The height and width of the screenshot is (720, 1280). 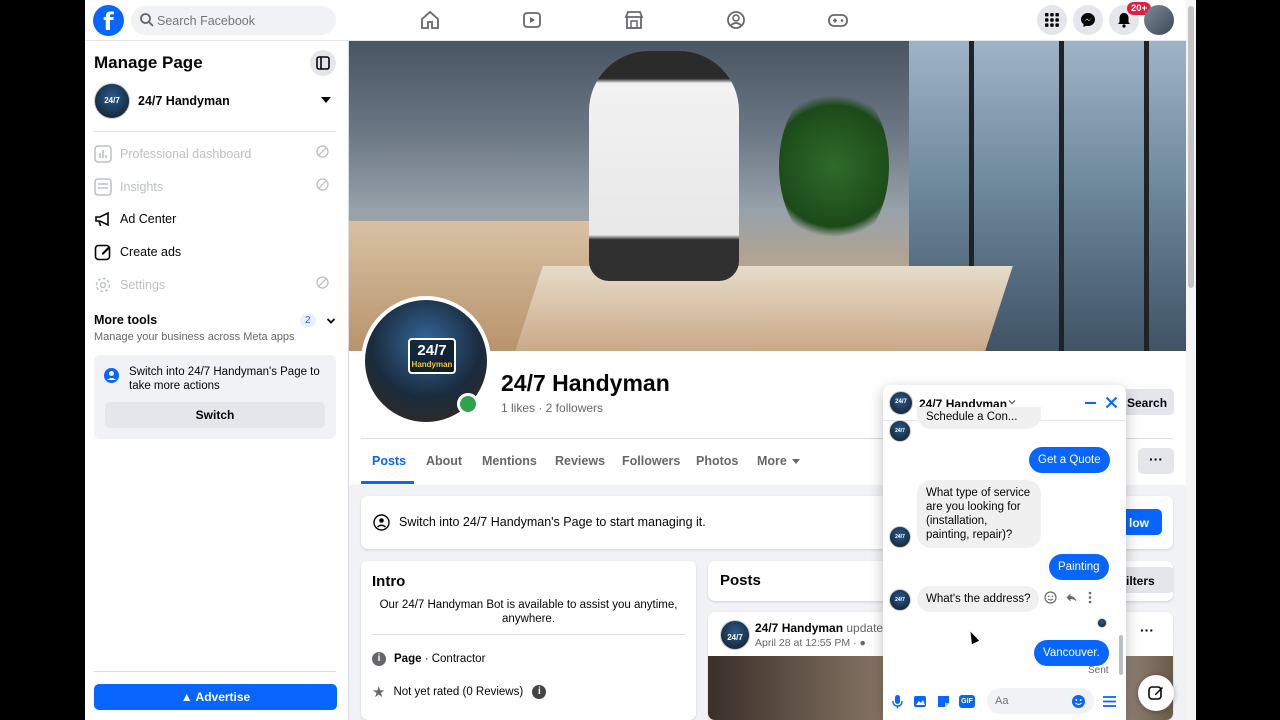 I want to click on search-input, so click(x=244, y=20).